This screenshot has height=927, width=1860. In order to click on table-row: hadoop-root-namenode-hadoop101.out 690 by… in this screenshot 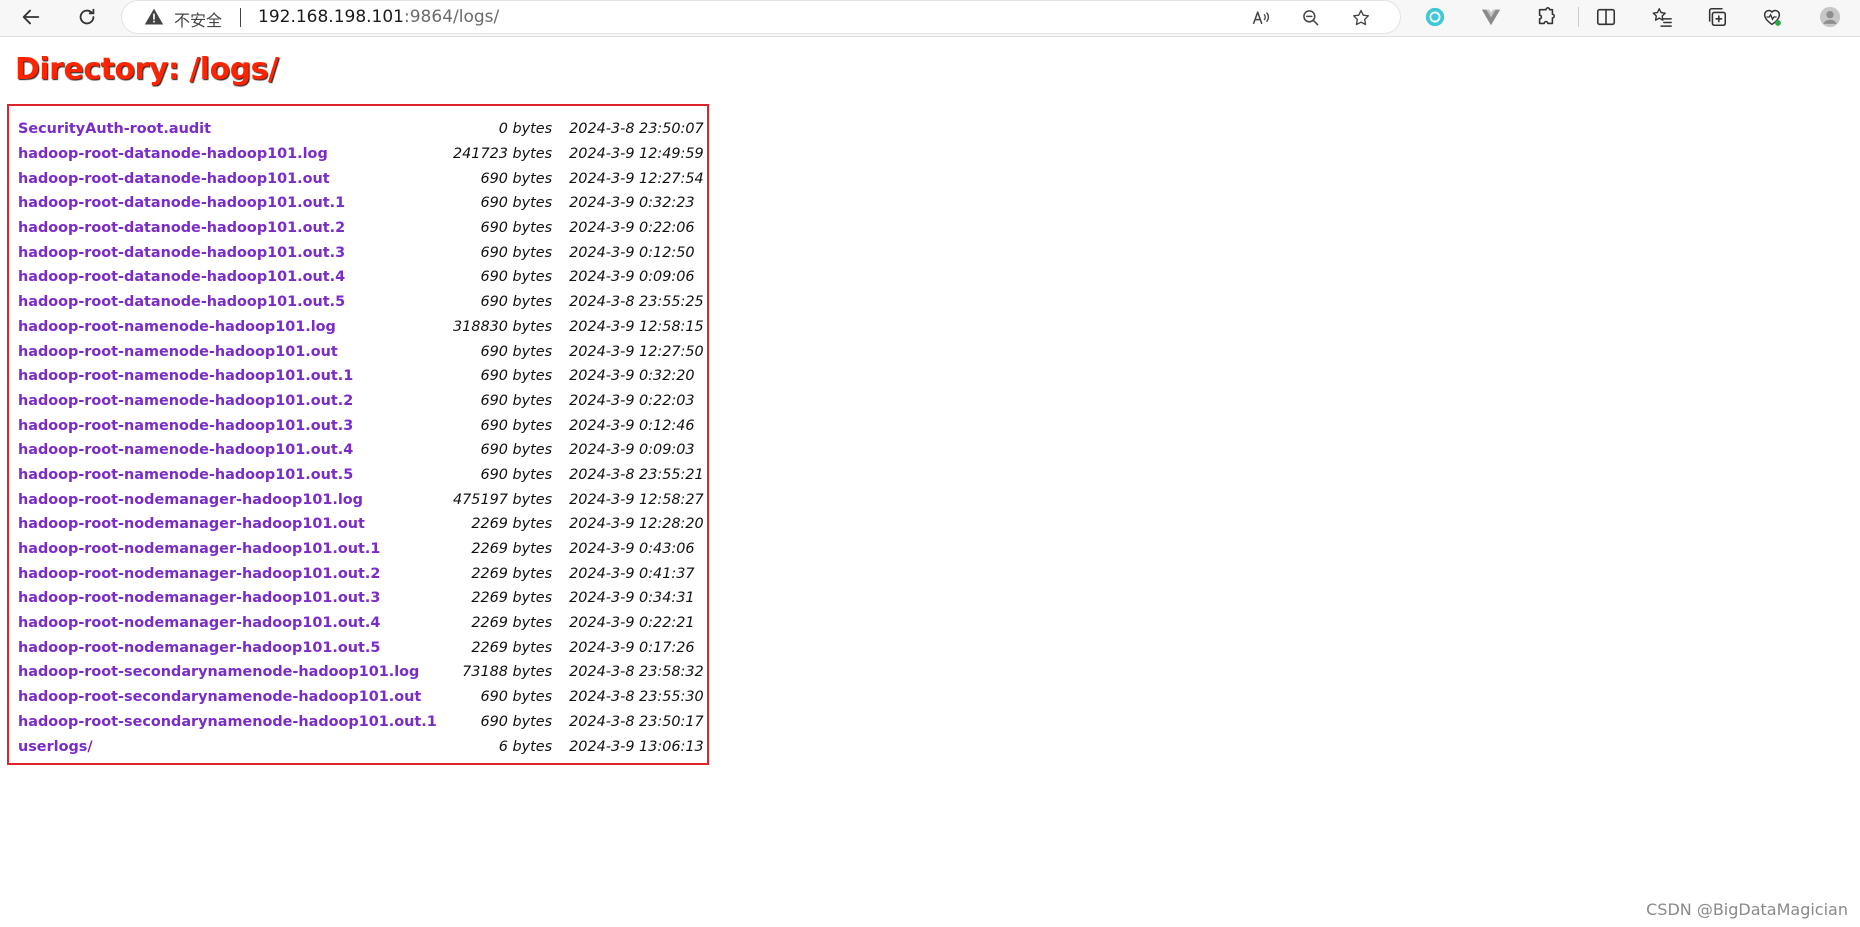, I will do `click(361, 351)`.